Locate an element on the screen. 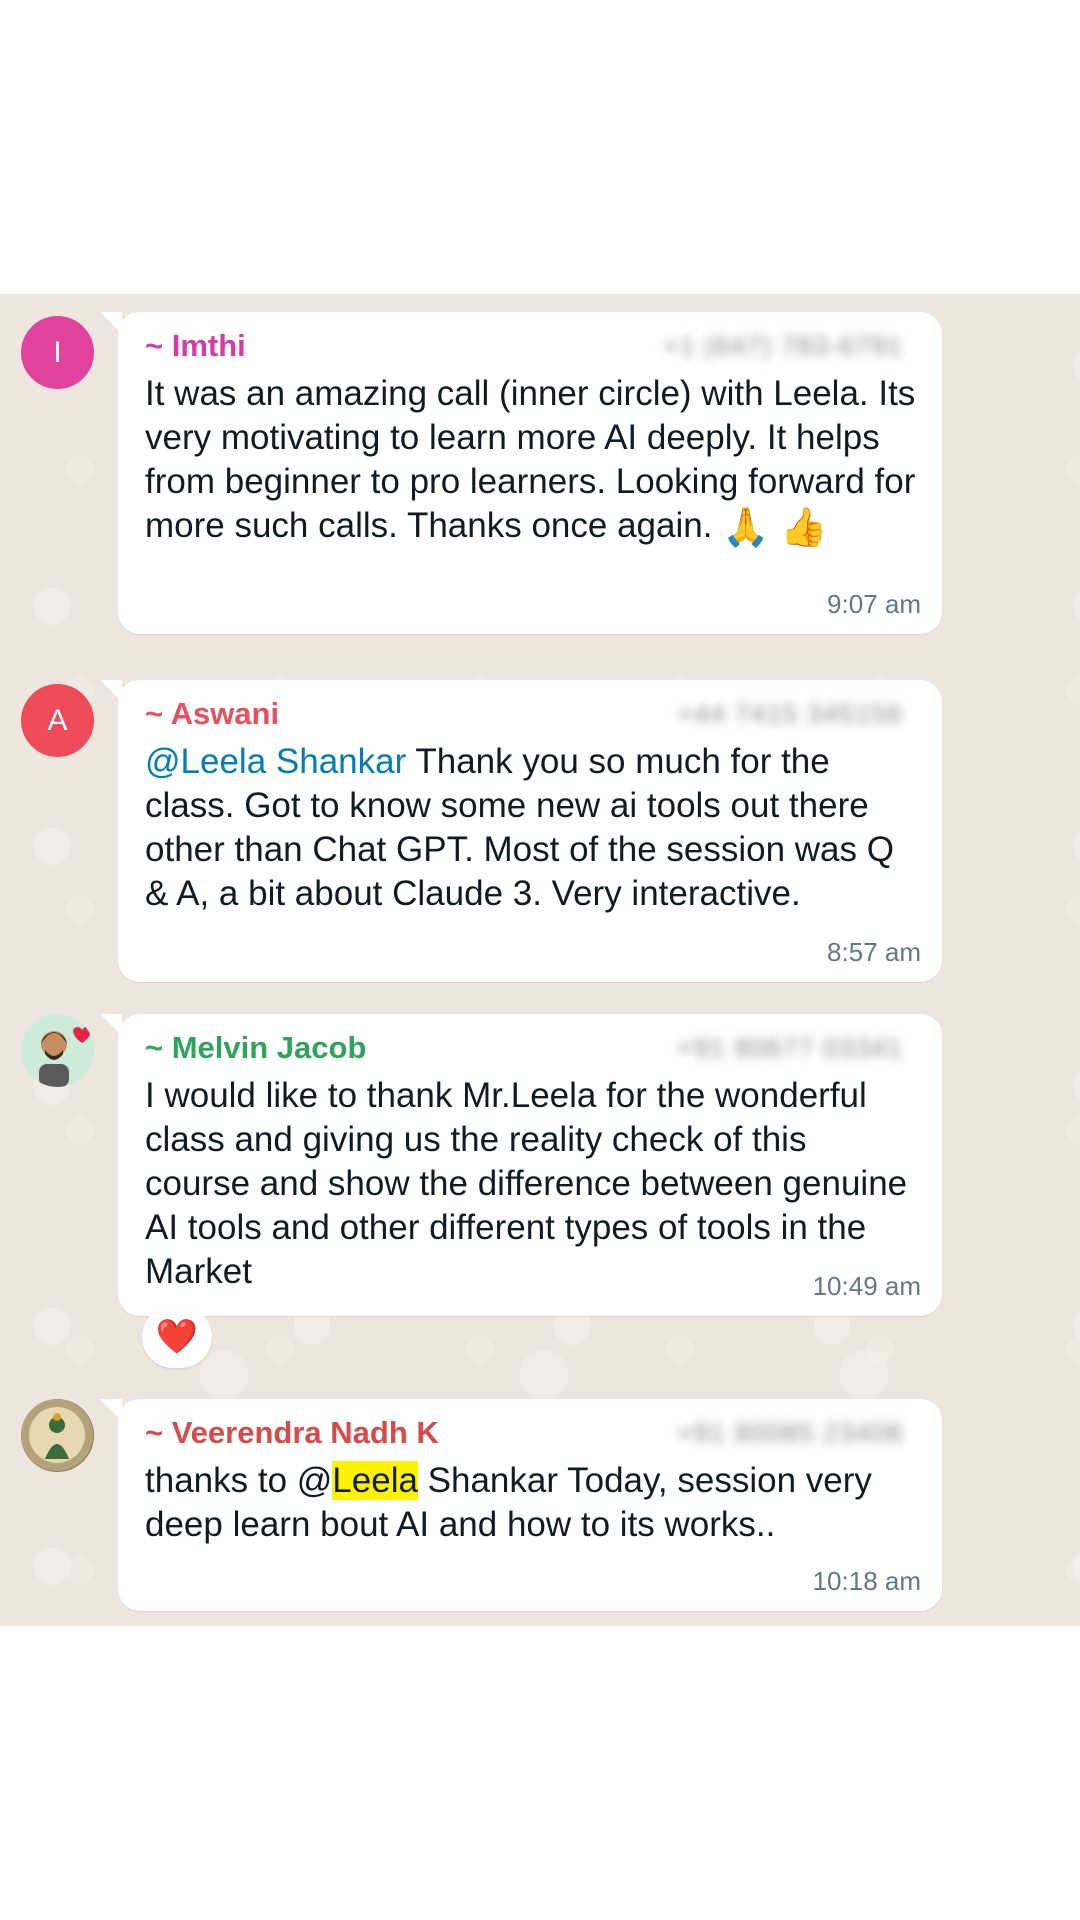 The image size is (1080, 1920). sender-phone: +1 (647) 783-6791 is located at coordinates (783, 345).